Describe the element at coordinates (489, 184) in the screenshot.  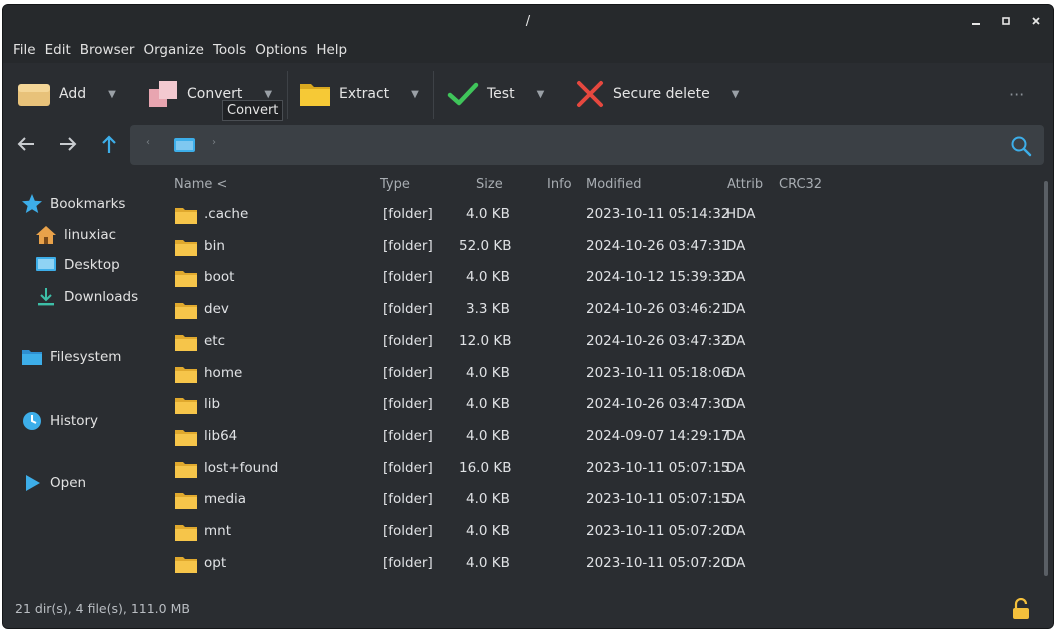
I see `column-size: Size` at that location.